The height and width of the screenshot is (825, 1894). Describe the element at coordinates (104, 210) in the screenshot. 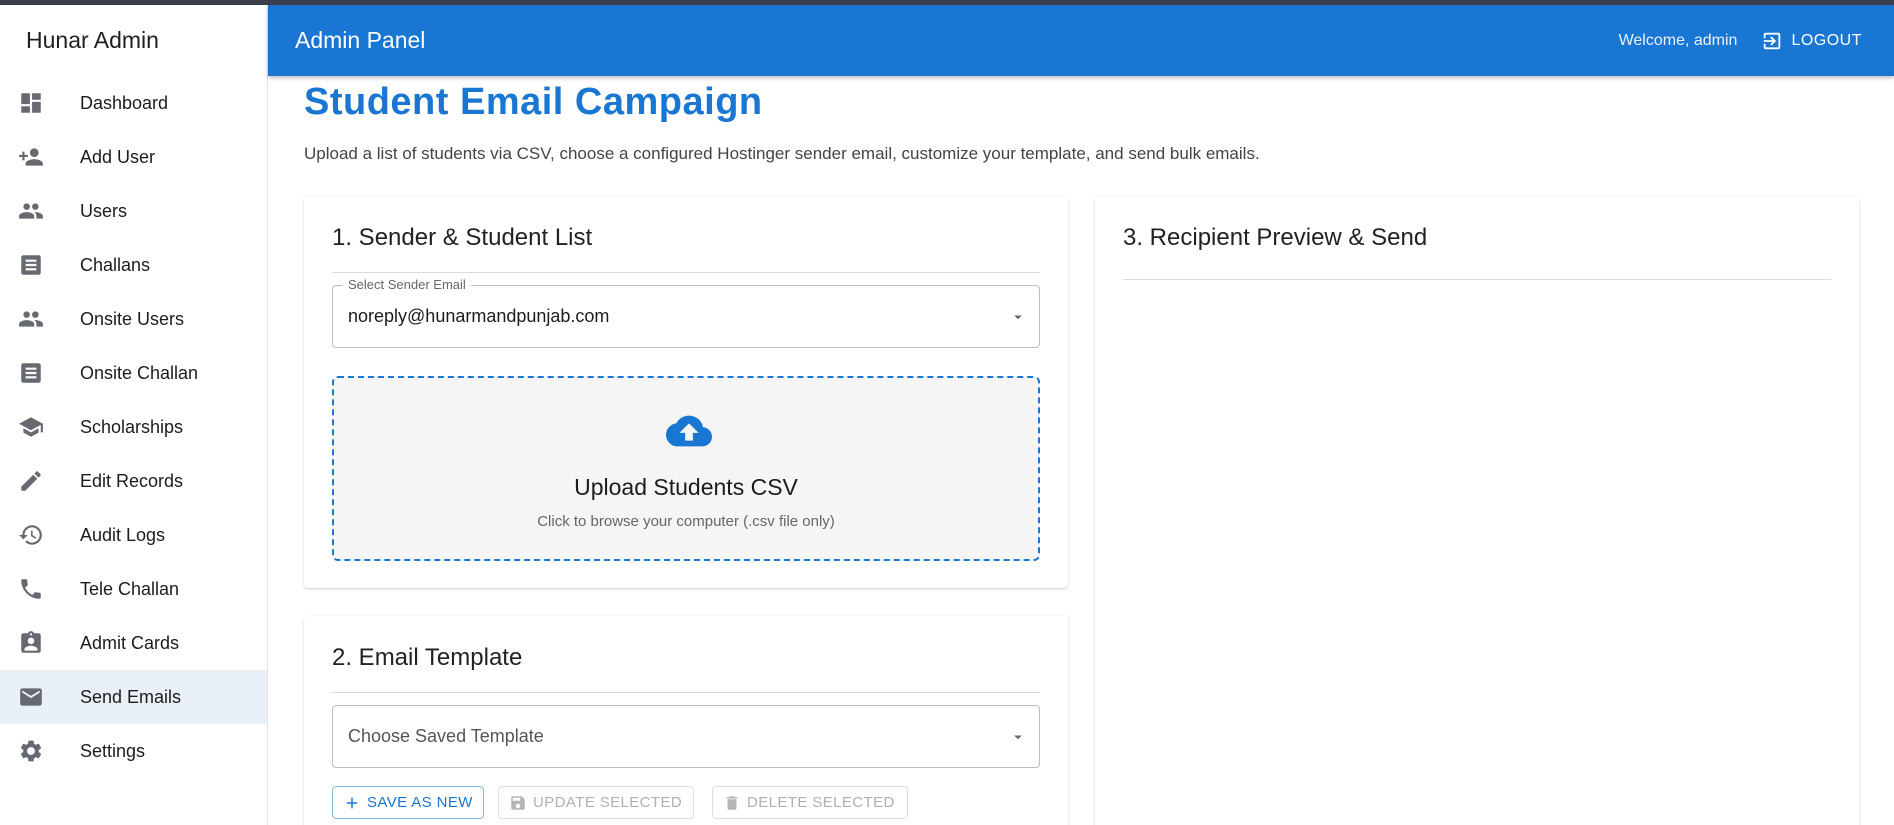

I see `sidebar-item-label: Users` at that location.